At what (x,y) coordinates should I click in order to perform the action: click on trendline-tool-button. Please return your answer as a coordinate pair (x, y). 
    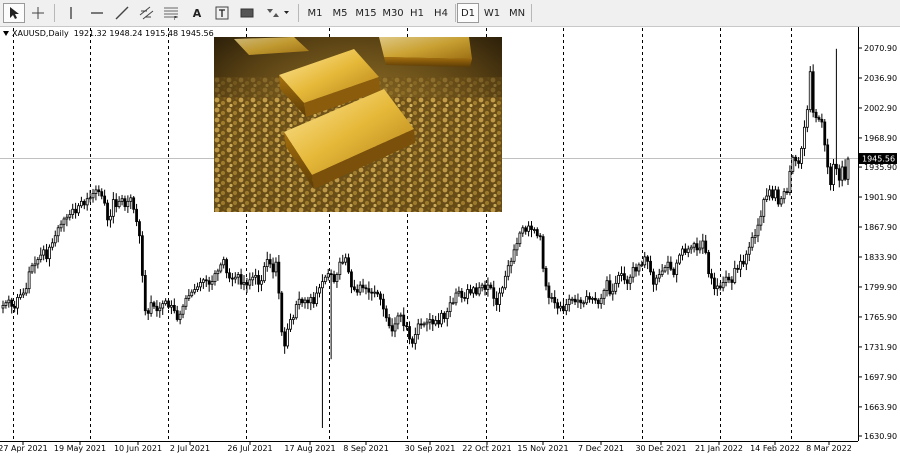
    Looking at the image, I should click on (122, 13).